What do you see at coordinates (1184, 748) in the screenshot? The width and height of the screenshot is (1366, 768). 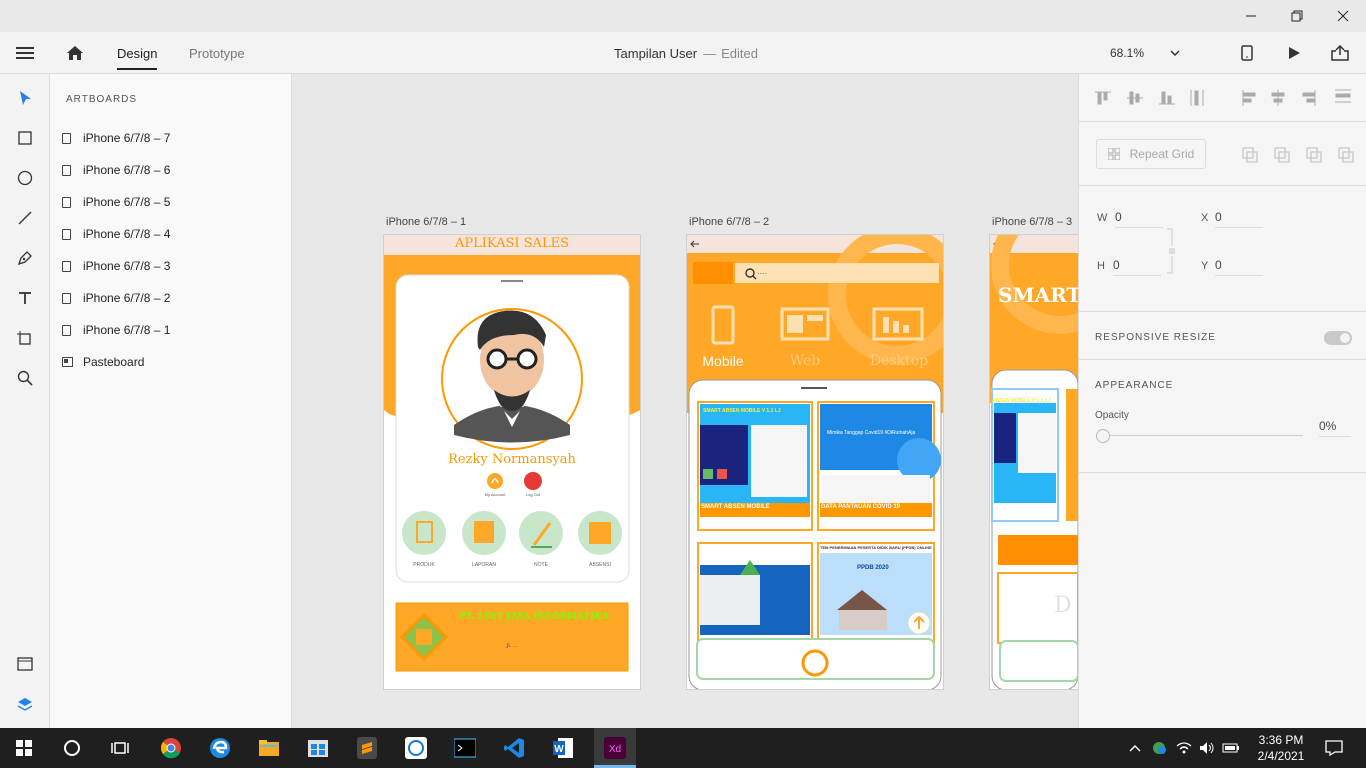 I see `wifi-icon` at bounding box center [1184, 748].